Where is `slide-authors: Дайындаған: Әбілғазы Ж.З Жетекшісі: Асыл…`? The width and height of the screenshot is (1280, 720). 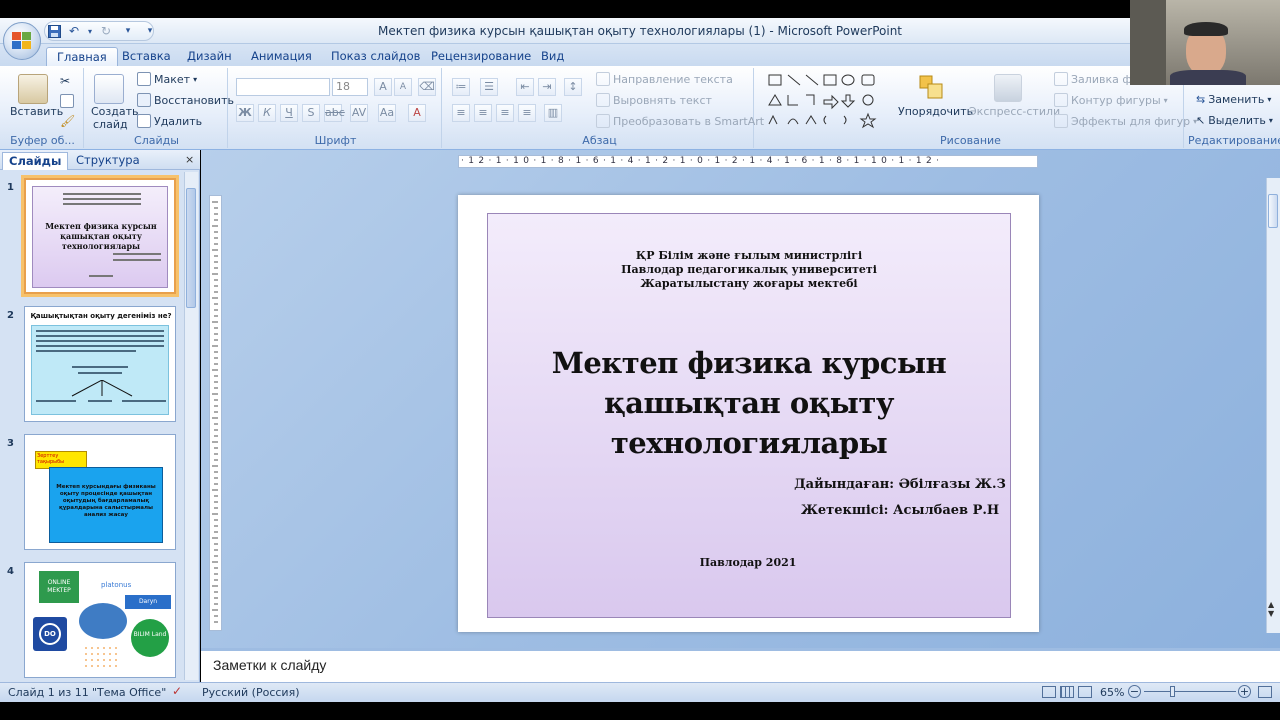
slide-authors: Дайындаған: Әбілғазы Ж.З Жетекшісі: Асыл… is located at coordinates (900, 498).